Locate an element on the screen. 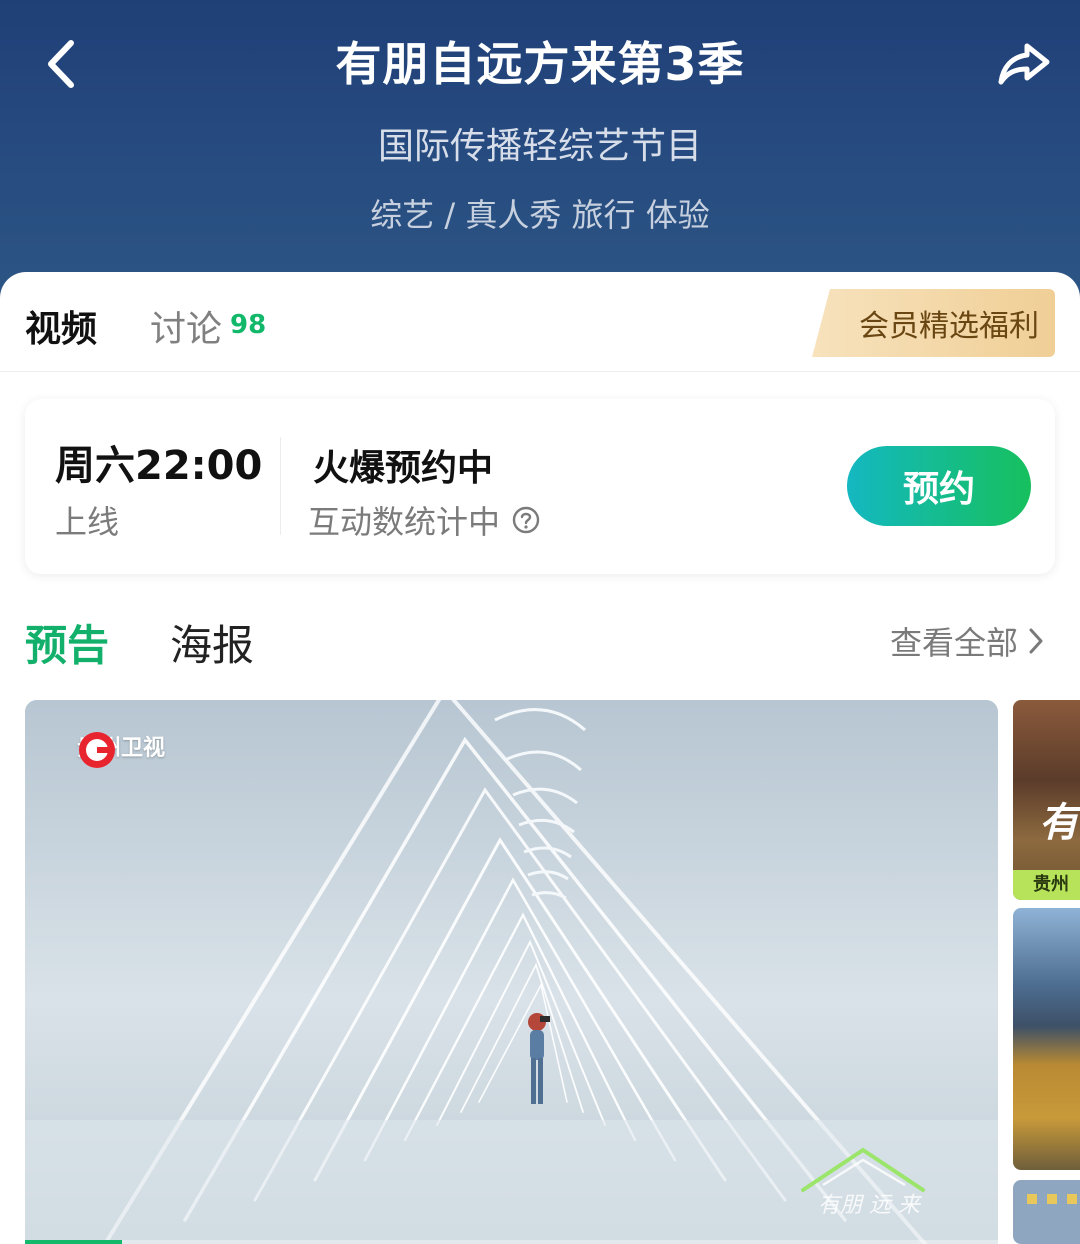 Image resolution: width=1080 pixels, height=1244 pixels. online-label: 上线 is located at coordinates (87, 522).